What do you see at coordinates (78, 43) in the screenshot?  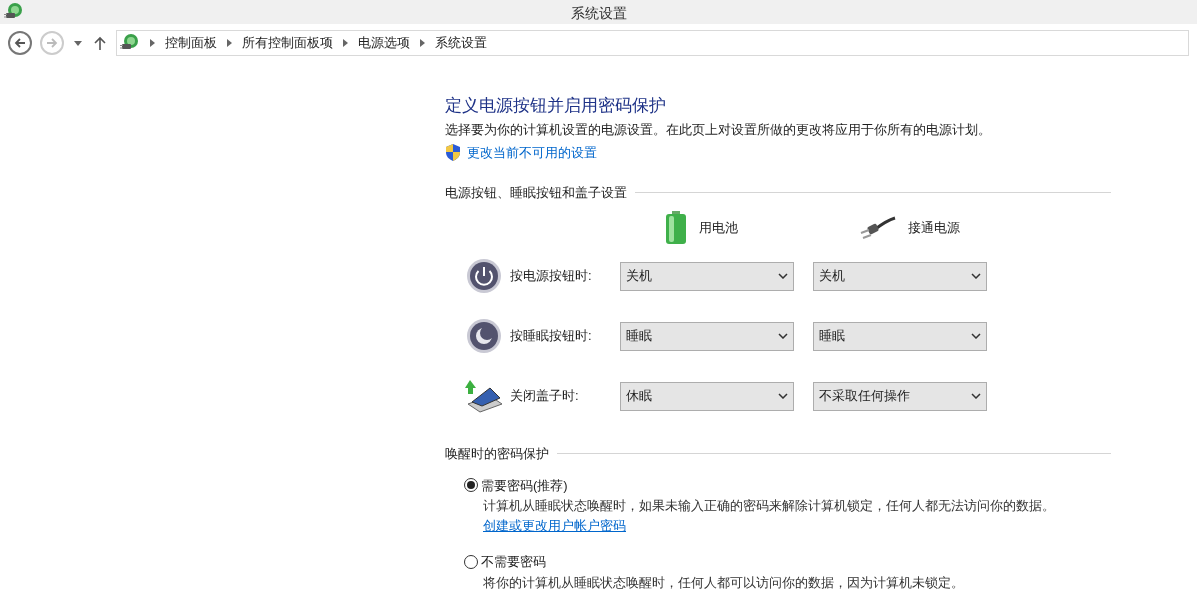 I see `caret-icon` at bounding box center [78, 43].